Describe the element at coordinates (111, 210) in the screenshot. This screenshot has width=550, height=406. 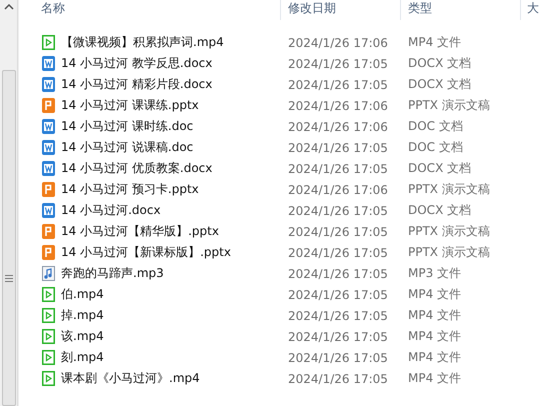
I see `file-name: 14 小马过河.docx` at that location.